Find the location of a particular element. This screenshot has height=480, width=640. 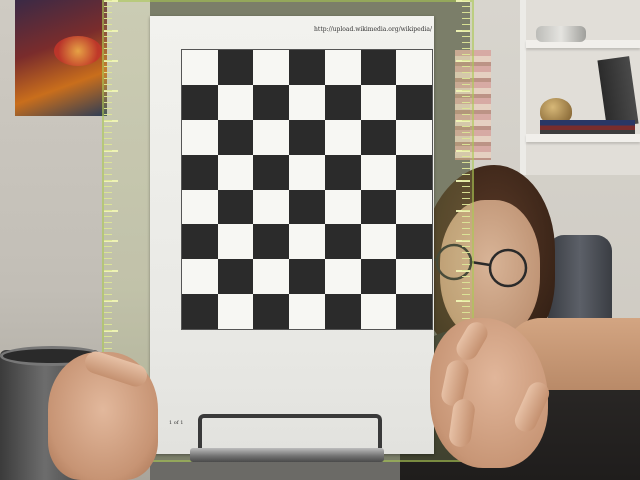

clipboard-clip-bar is located at coordinates (287, 455).